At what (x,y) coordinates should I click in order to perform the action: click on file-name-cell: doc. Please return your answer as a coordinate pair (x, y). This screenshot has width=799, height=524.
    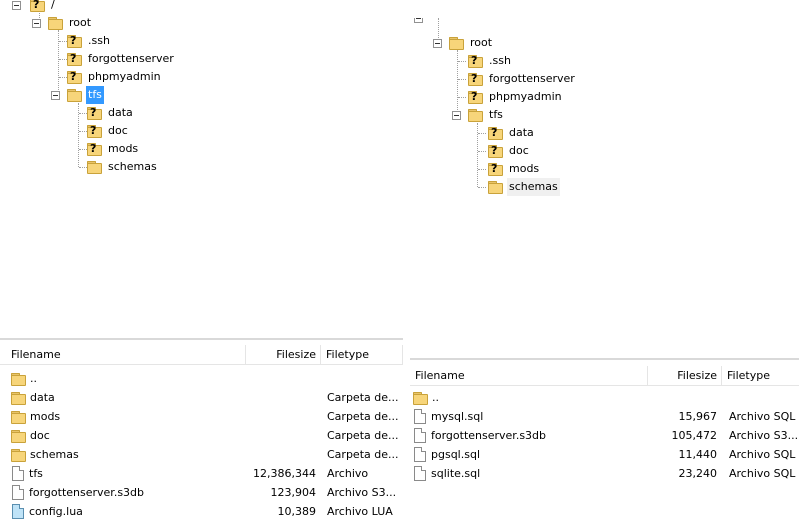
    Looking at the image, I should click on (126, 435).